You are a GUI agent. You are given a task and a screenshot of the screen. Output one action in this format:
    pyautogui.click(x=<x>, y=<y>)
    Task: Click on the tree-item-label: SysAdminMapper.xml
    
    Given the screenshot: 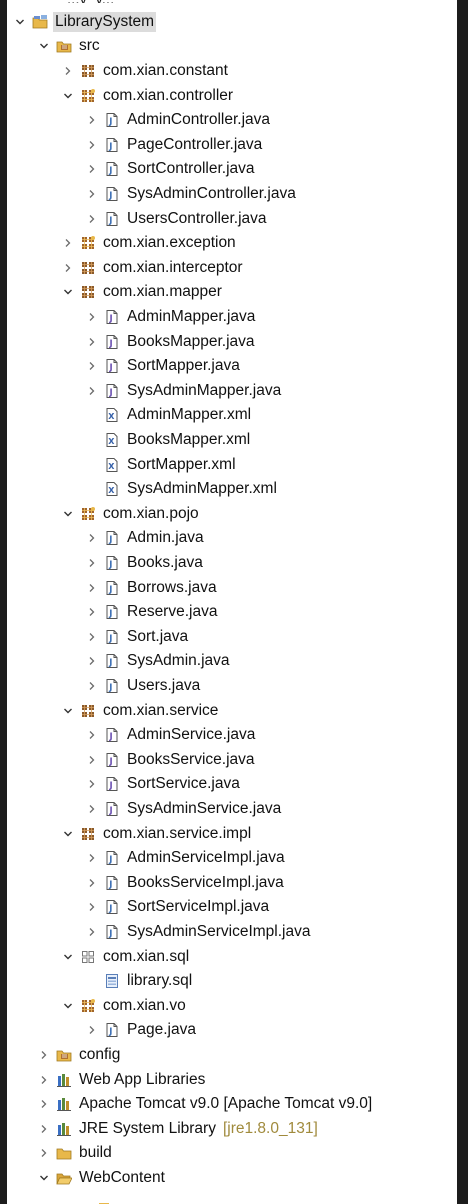 What is the action you would take?
    pyautogui.click(x=202, y=489)
    